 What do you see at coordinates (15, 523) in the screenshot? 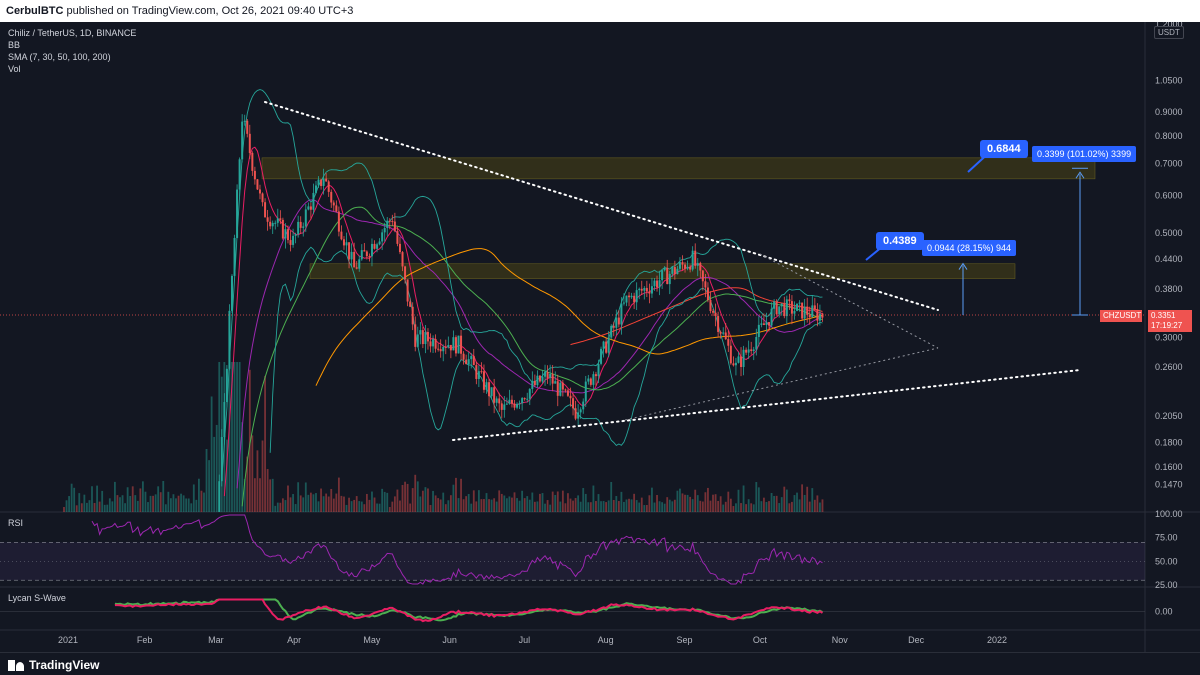
I see `rsi-label: RSI` at bounding box center [15, 523].